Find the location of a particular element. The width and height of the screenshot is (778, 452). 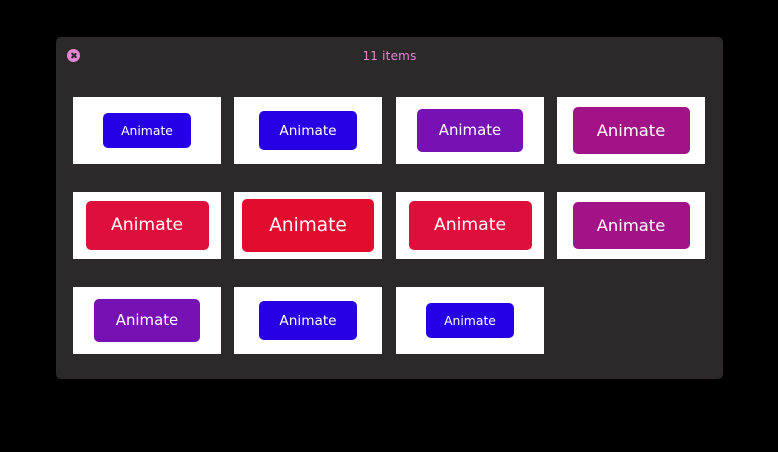

frame-tile-3: Animate is located at coordinates (470, 130).